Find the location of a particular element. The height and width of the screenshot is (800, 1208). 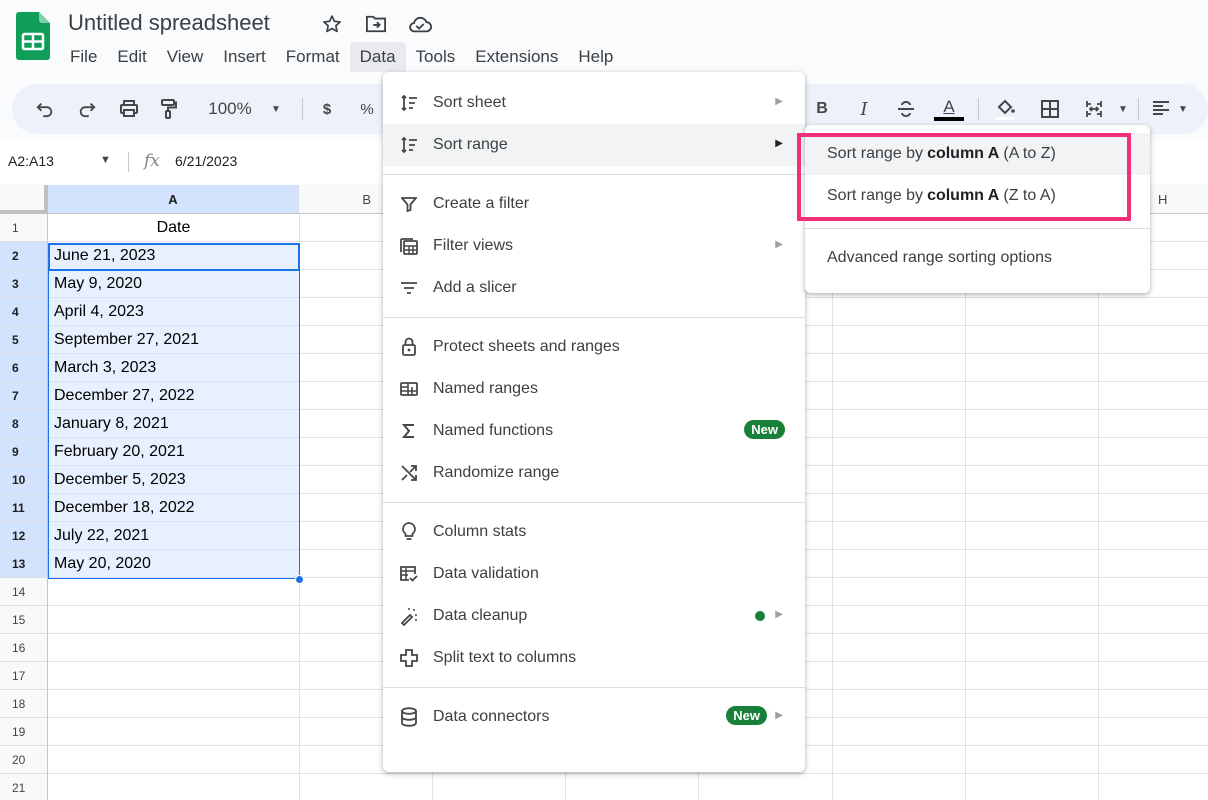

row-header-13: 13 is located at coordinates (24, 564).